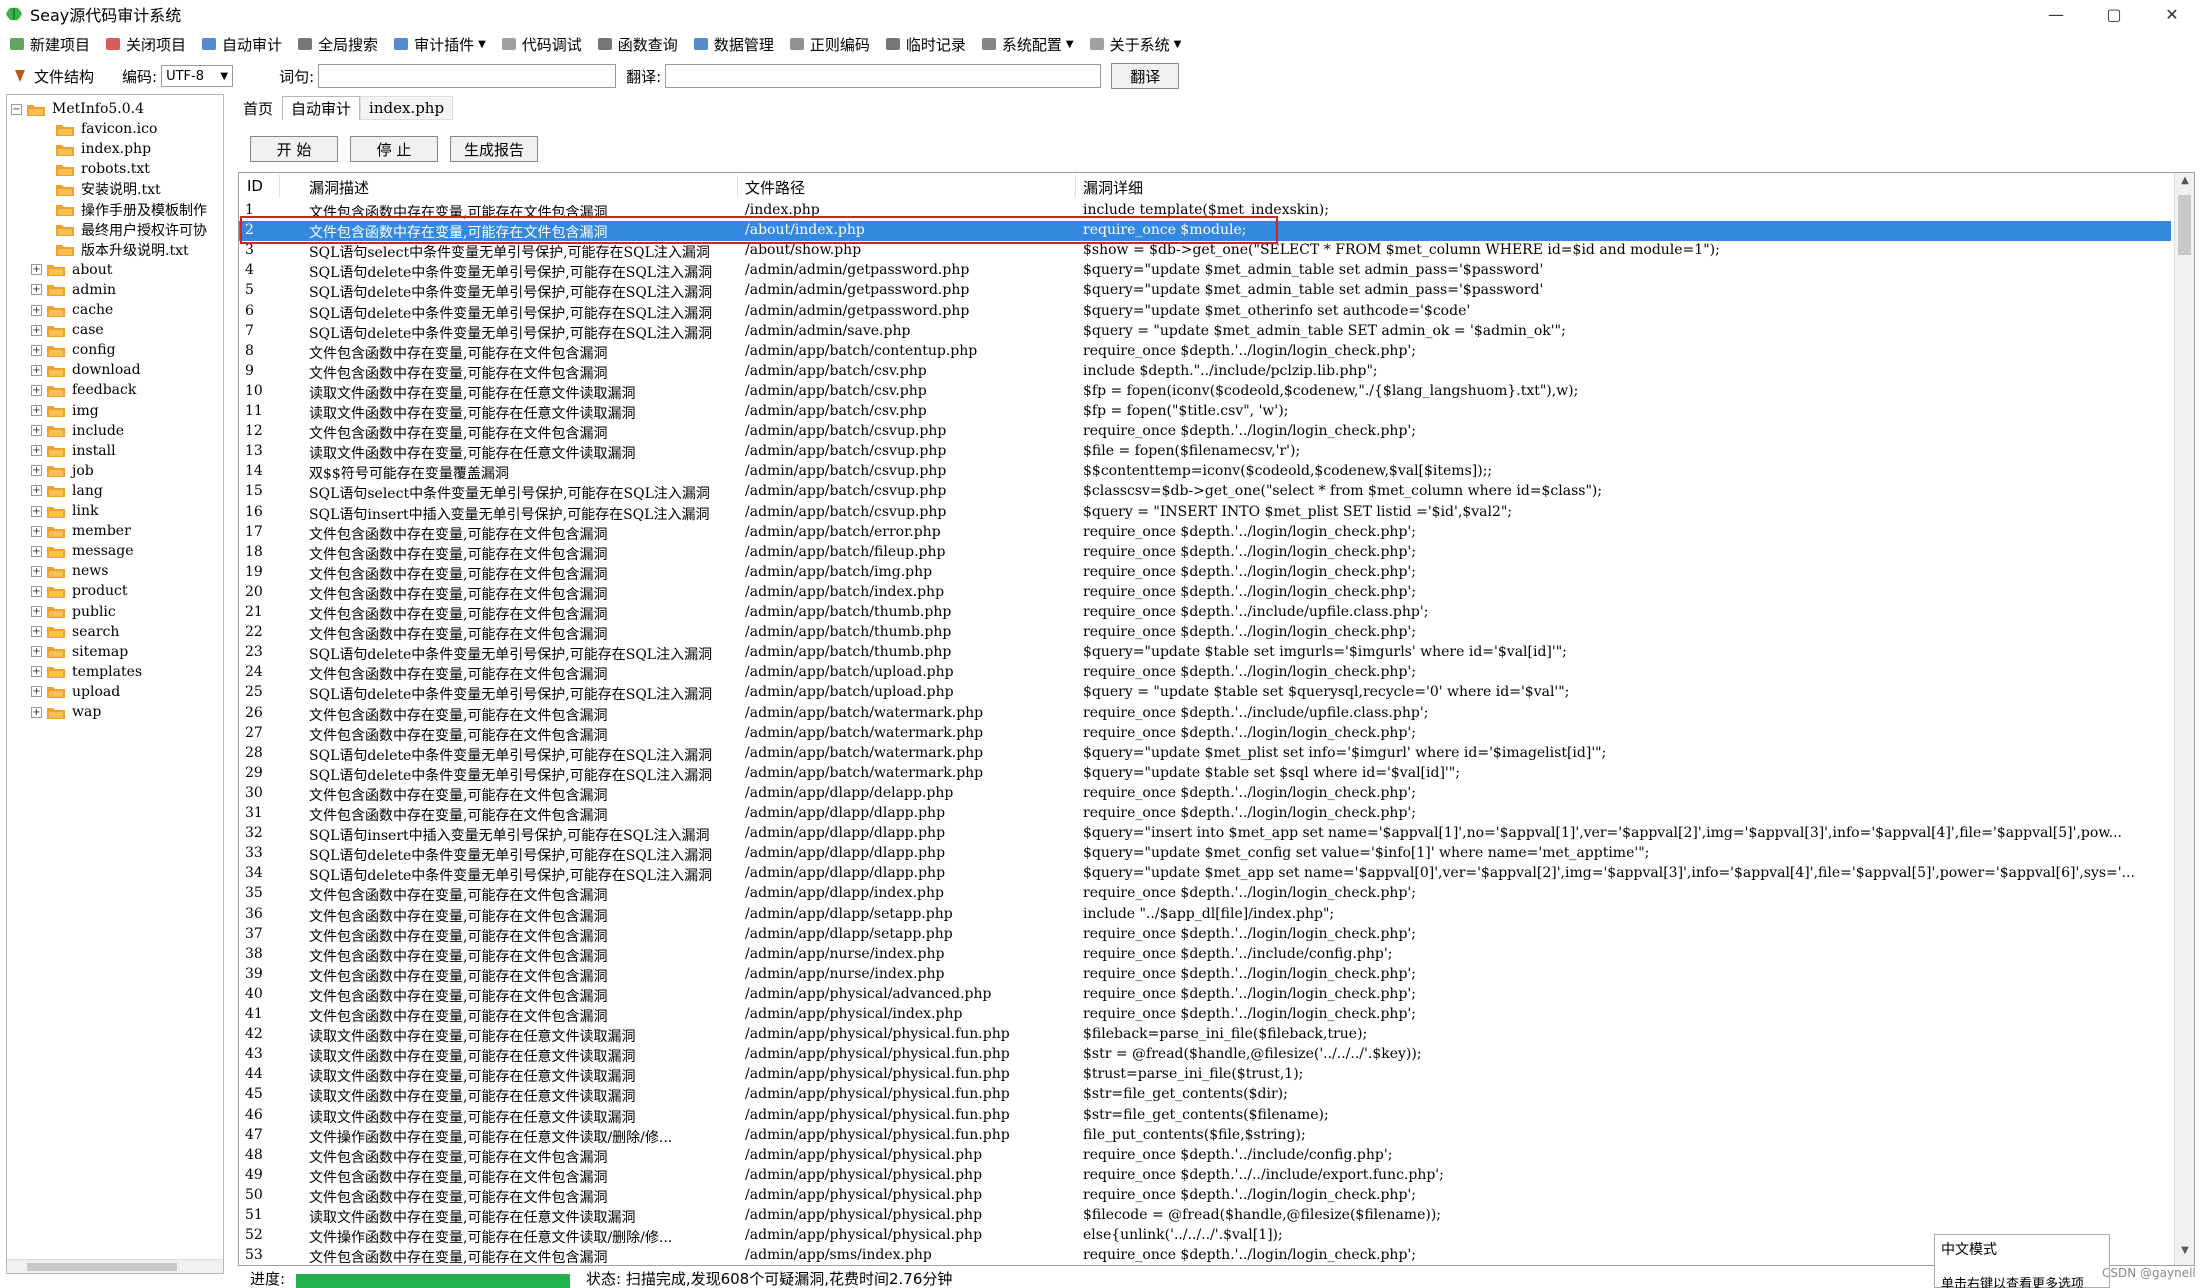  Describe the element at coordinates (241, 44) in the screenshot. I see `menu-auto-audit: 自动审计` at that location.